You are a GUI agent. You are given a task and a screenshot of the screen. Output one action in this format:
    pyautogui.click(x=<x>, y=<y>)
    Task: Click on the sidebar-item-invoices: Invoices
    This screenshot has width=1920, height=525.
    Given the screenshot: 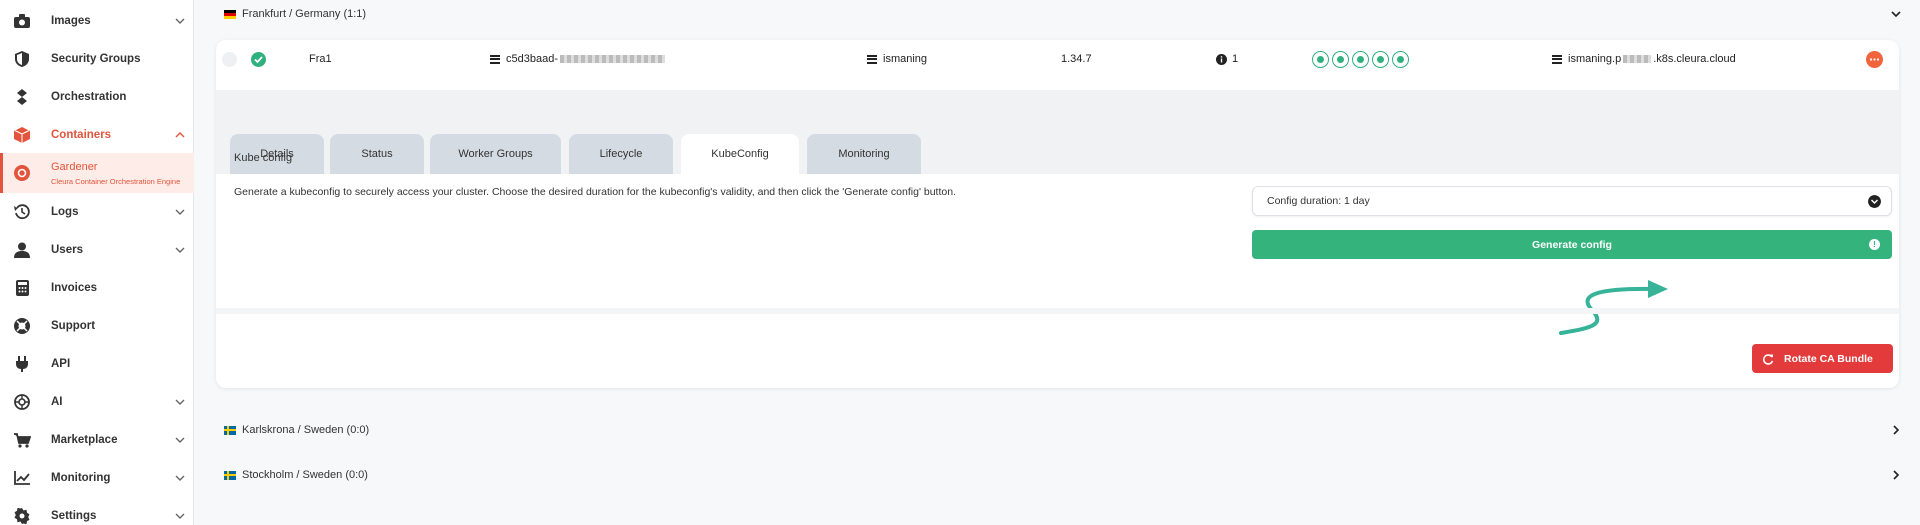 What is the action you would take?
    pyautogui.click(x=97, y=288)
    